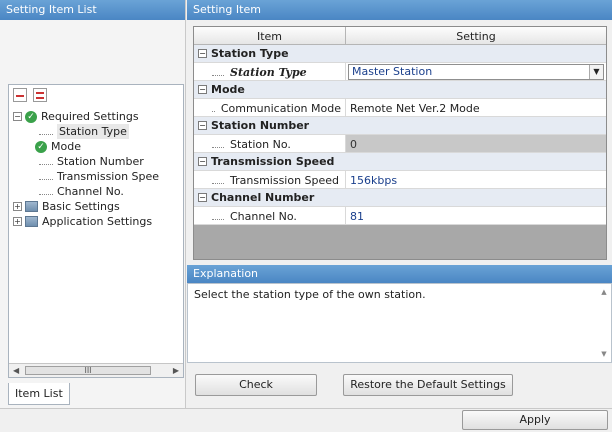 This screenshot has width=612, height=432. I want to click on check-button: Check, so click(256, 385).